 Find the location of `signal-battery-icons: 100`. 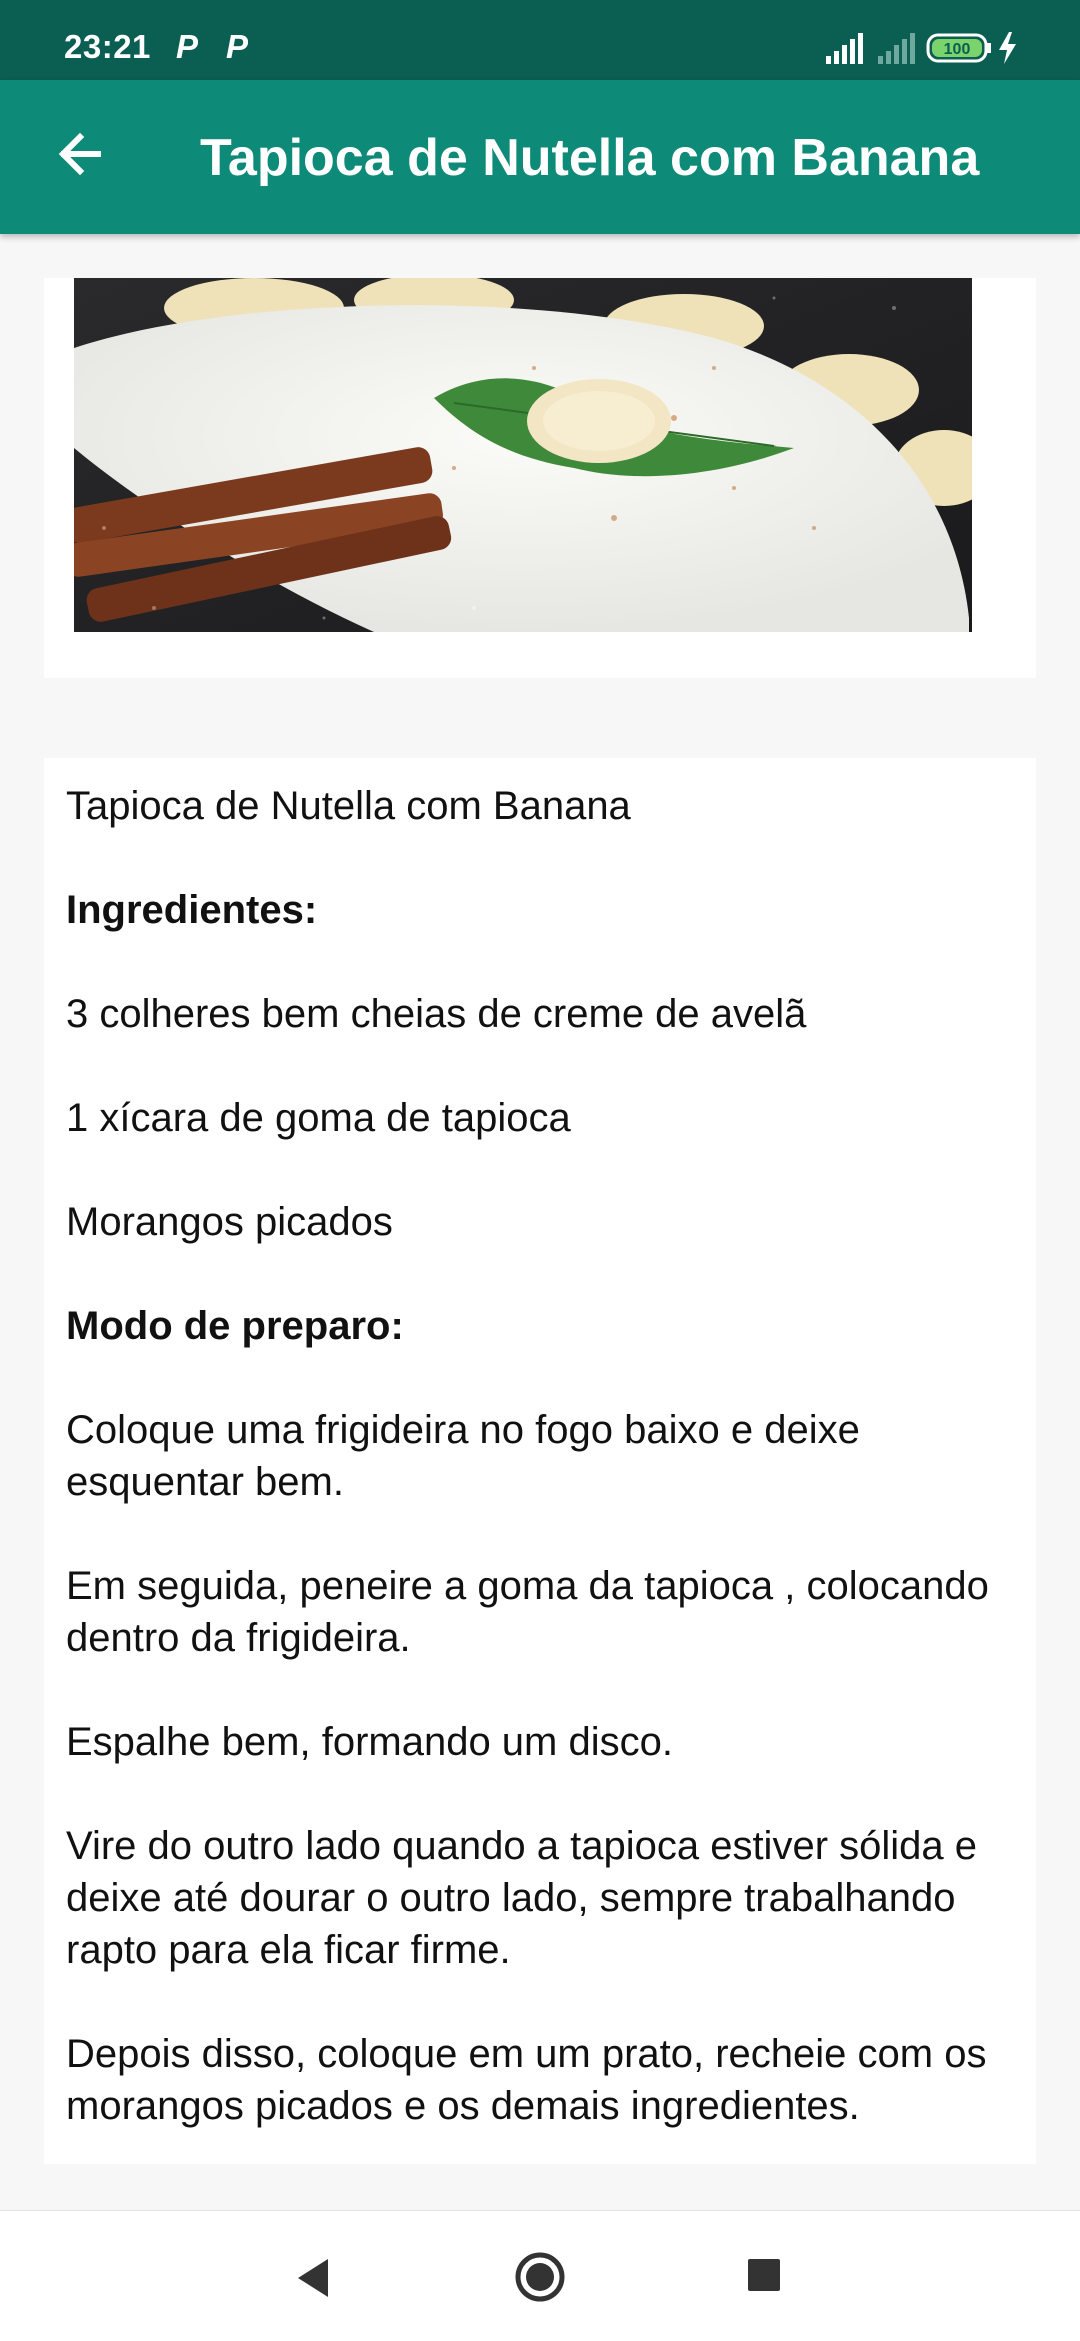

signal-battery-icons: 100 is located at coordinates (921, 48).